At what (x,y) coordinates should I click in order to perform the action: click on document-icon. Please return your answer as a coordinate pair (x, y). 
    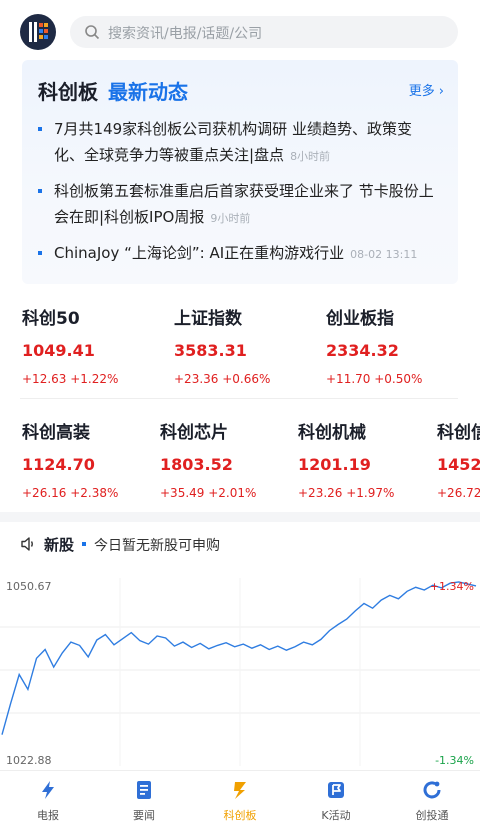
    Looking at the image, I should click on (144, 790).